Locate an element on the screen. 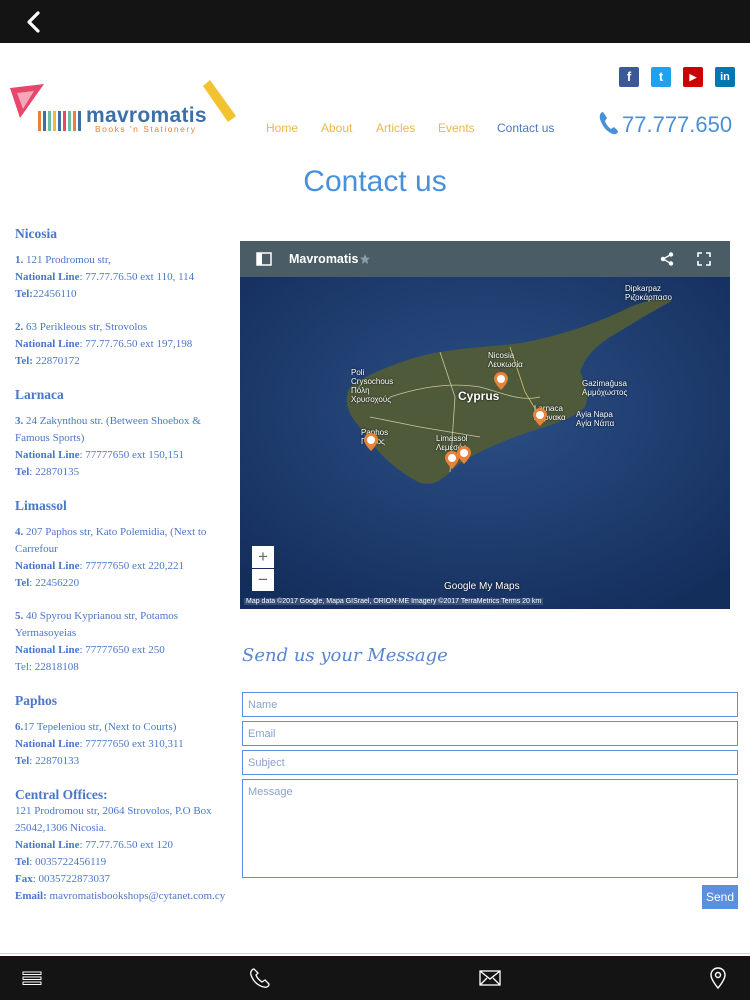  subject-input is located at coordinates (490, 762).